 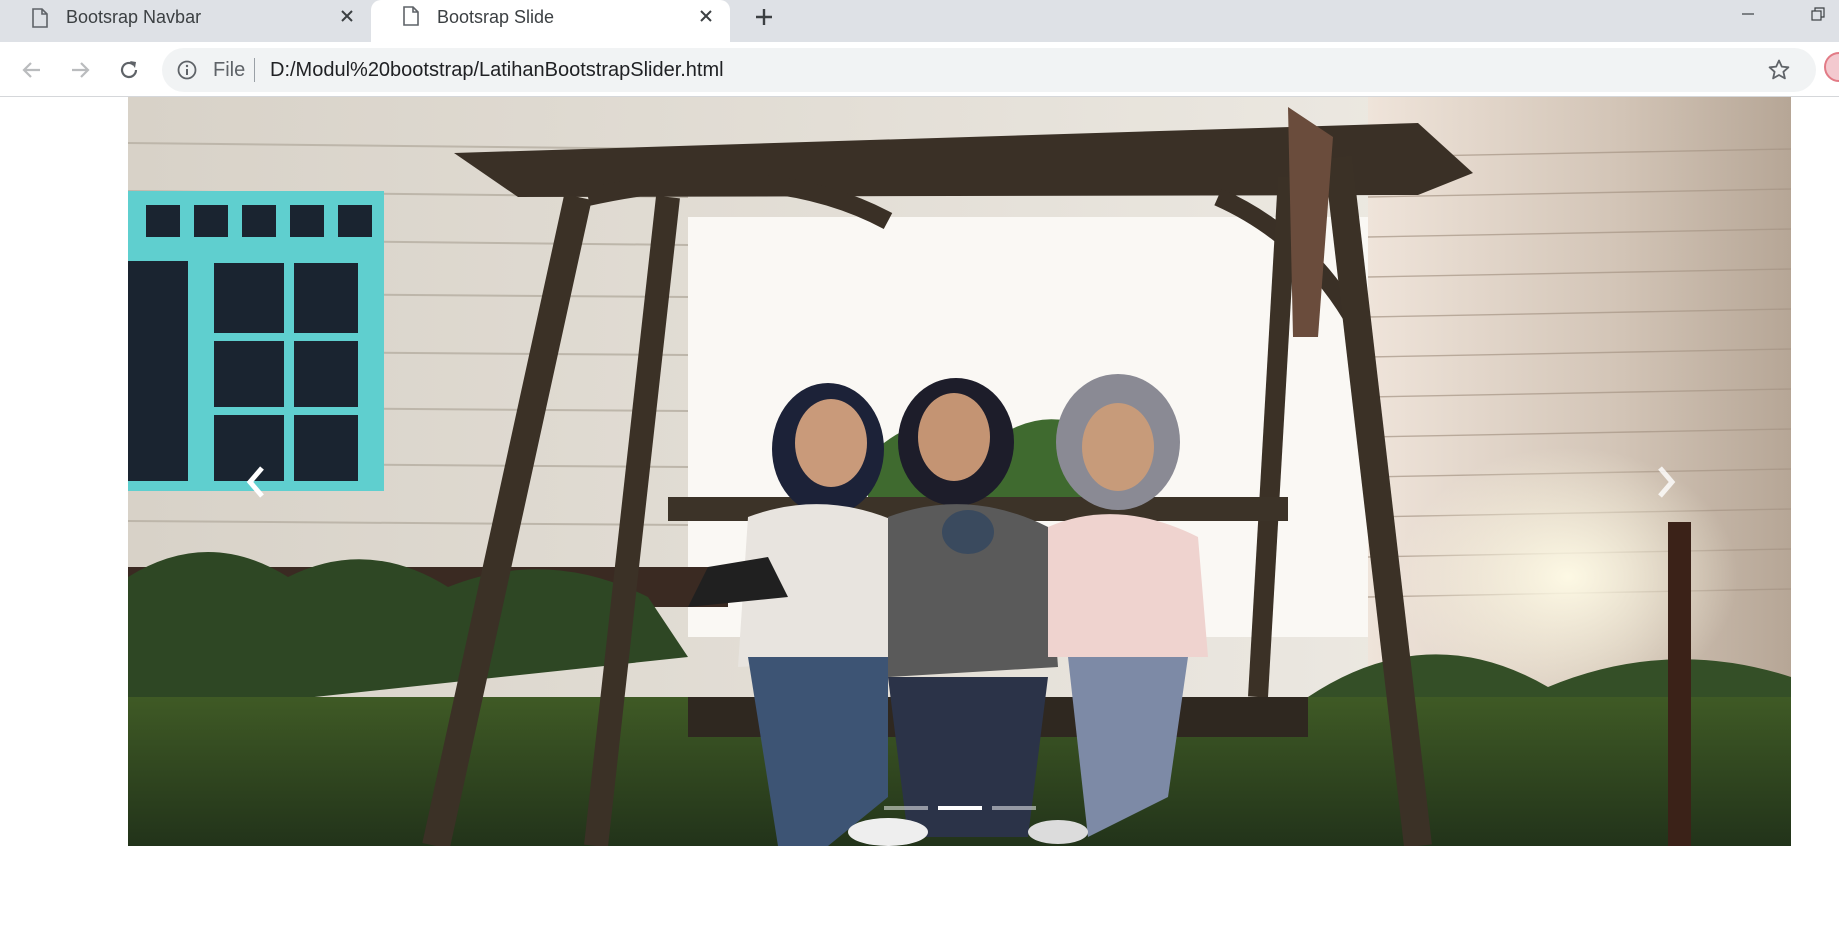 I want to click on minimize-icon, so click(x=1748, y=14).